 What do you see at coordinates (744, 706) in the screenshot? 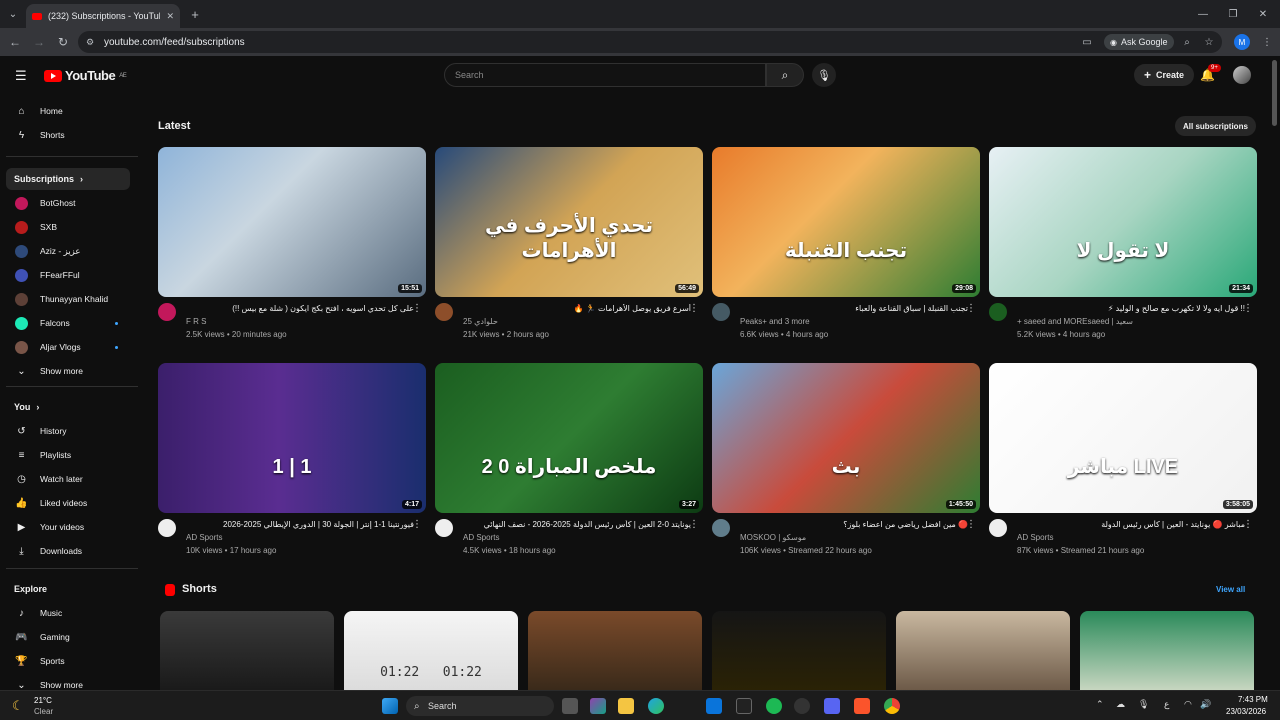
I see `capcut-icon` at bounding box center [744, 706].